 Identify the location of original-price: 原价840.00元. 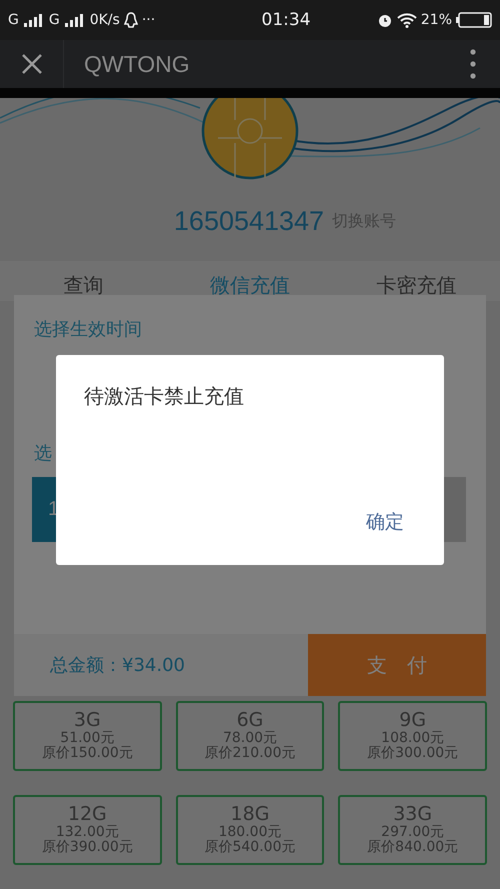
(412, 848).